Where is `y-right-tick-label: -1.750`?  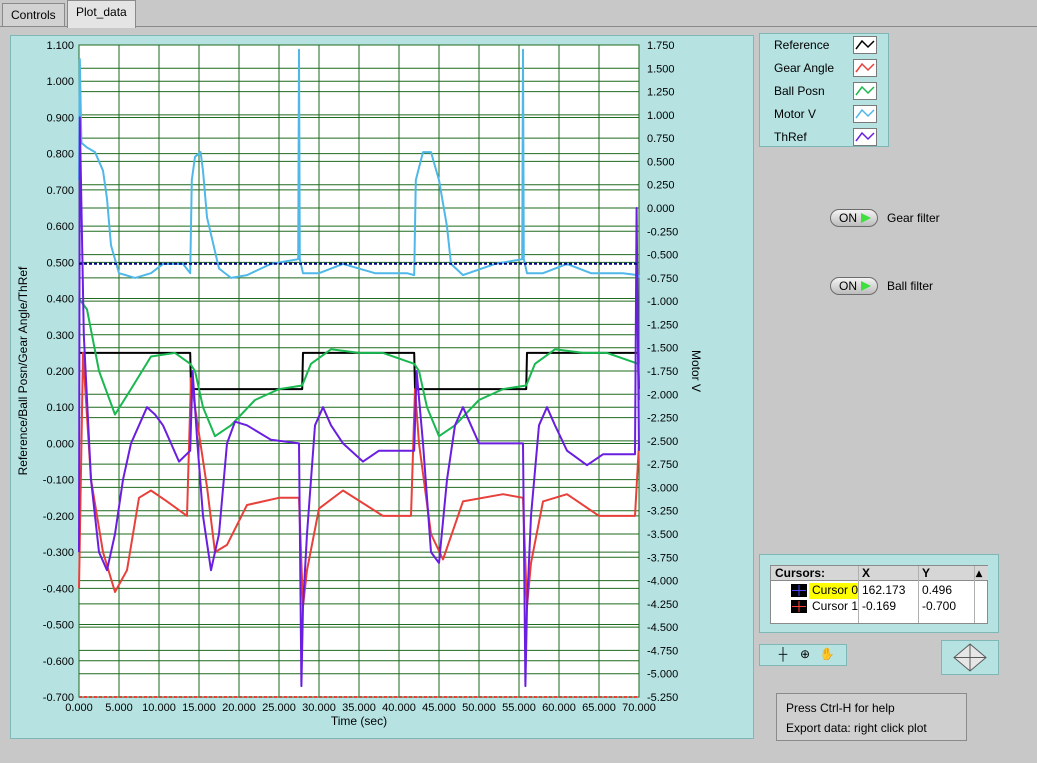 y-right-tick-label: -1.750 is located at coordinates (662, 372).